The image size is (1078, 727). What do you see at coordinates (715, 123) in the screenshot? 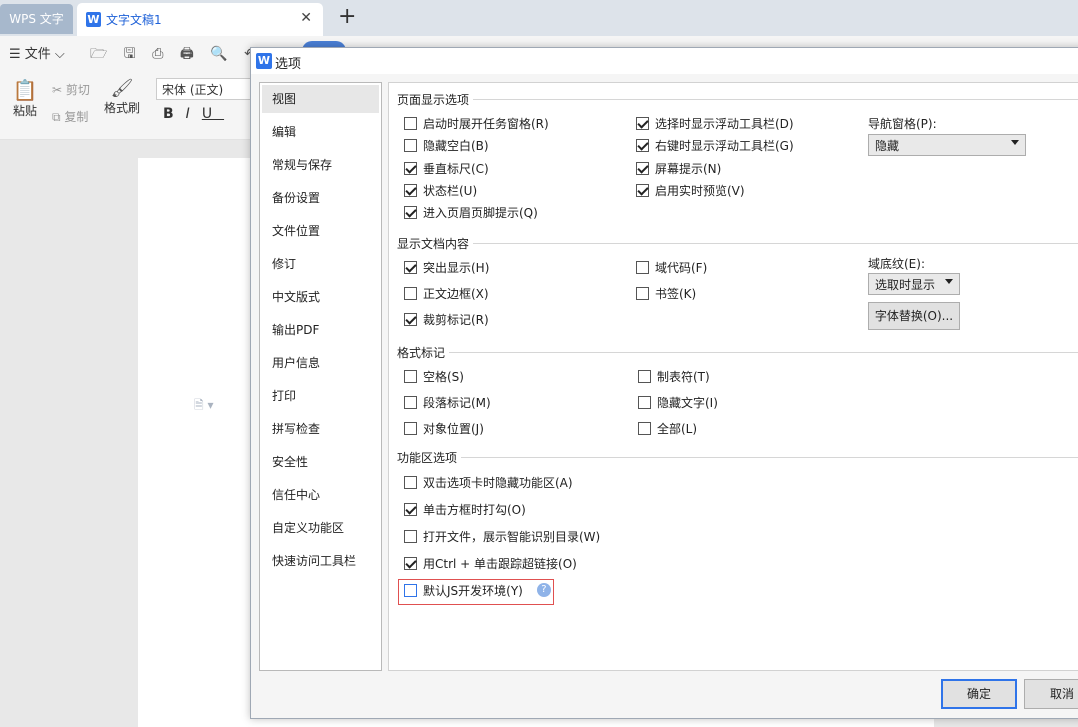
I see `chk-float-toolbar-select: 选择时显示浮动工具栏(D)` at bounding box center [715, 123].